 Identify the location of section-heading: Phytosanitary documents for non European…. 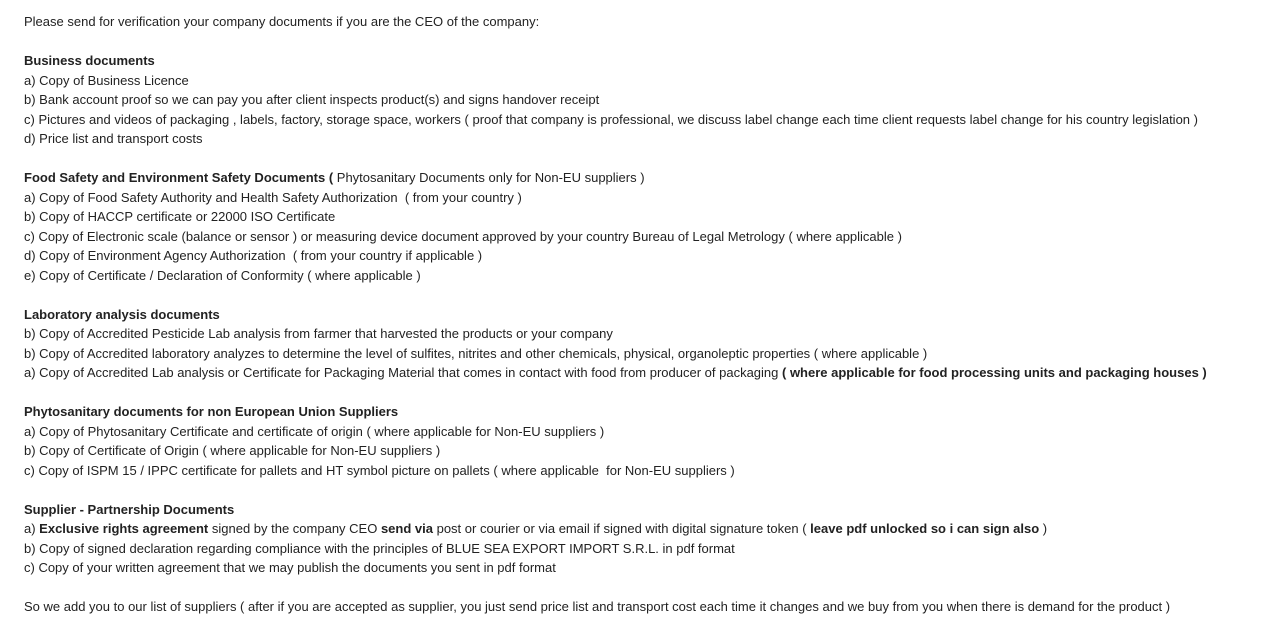
(615, 412).